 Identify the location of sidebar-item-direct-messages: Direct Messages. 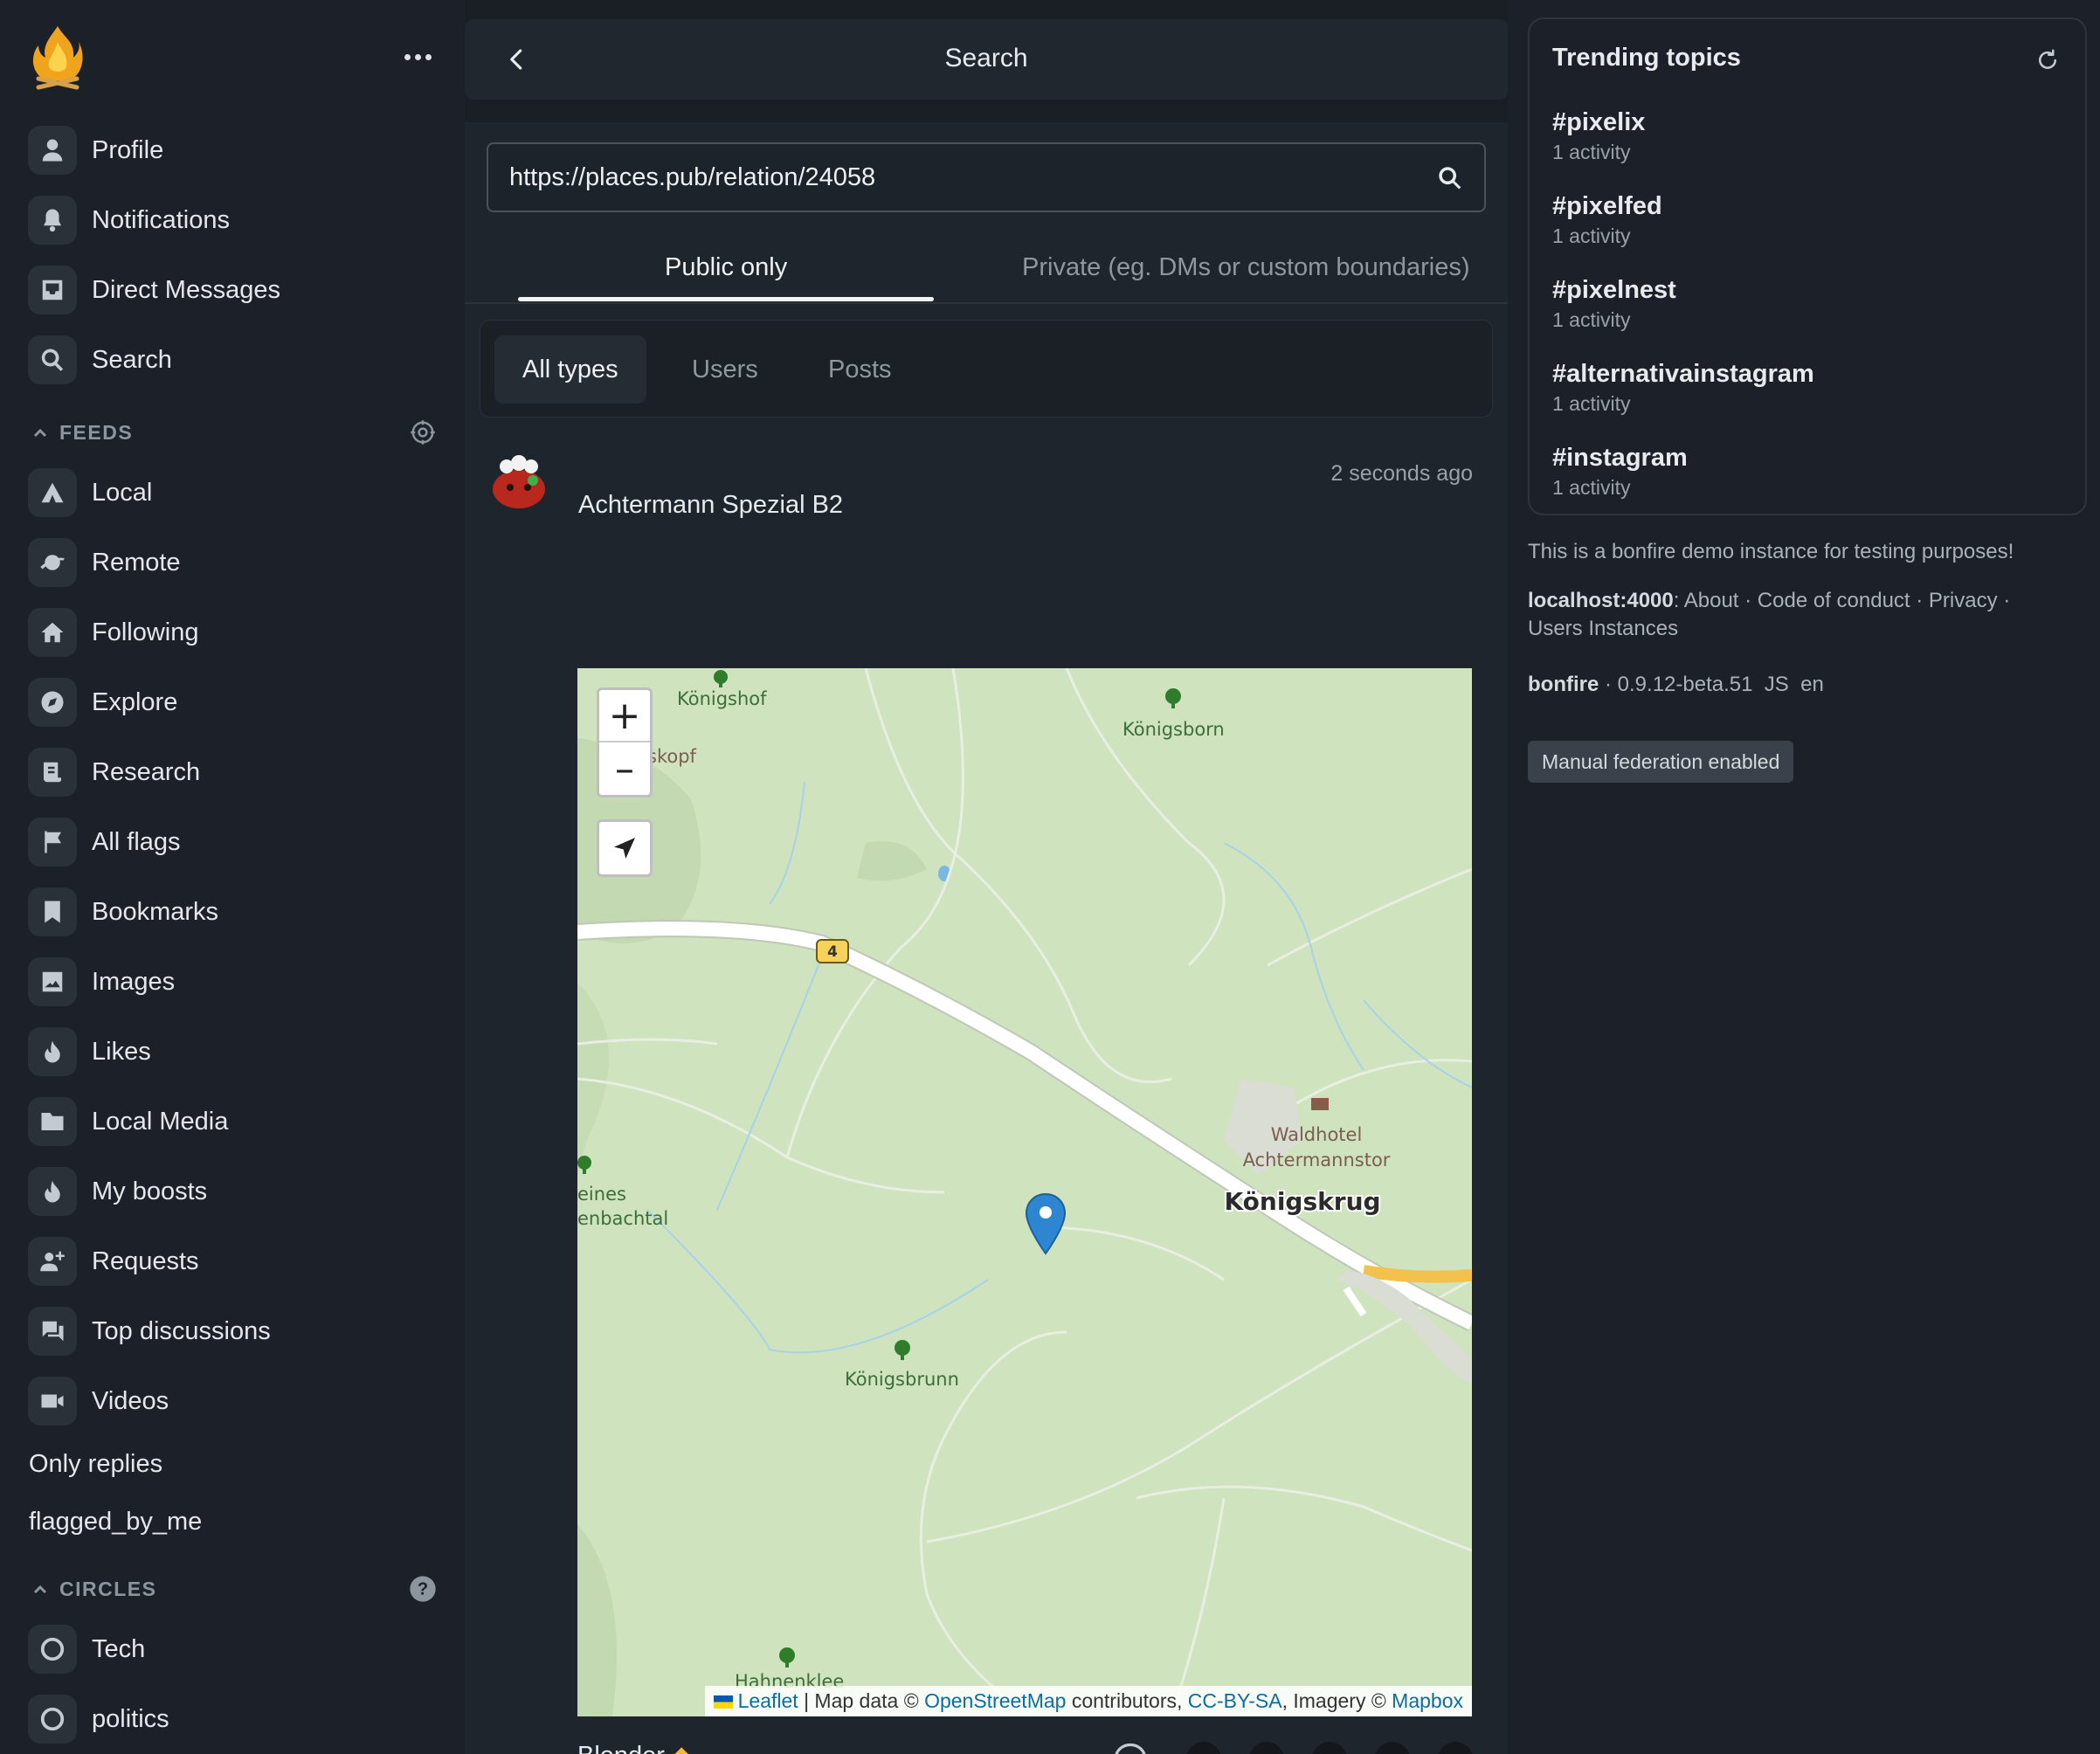
(154, 290).